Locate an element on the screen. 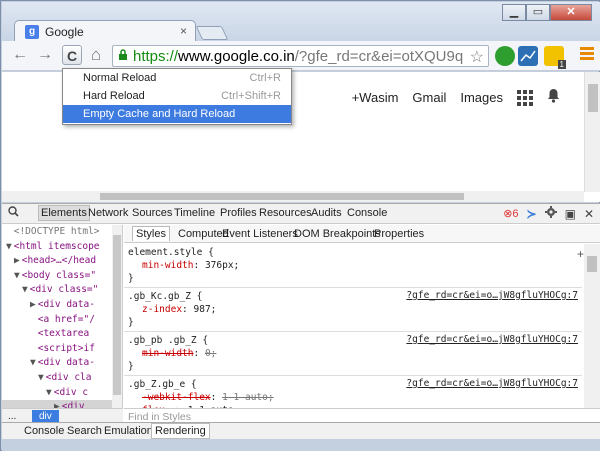 Image resolution: width=600 pixels, height=451 pixels. mail-extension-icon: 1 is located at coordinates (555, 57).